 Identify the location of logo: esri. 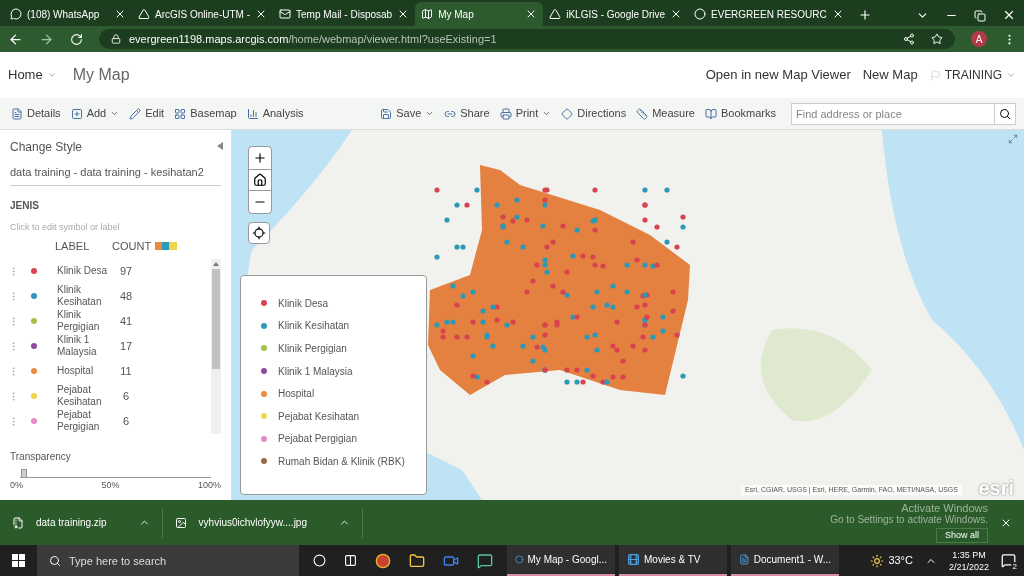
(996, 488).